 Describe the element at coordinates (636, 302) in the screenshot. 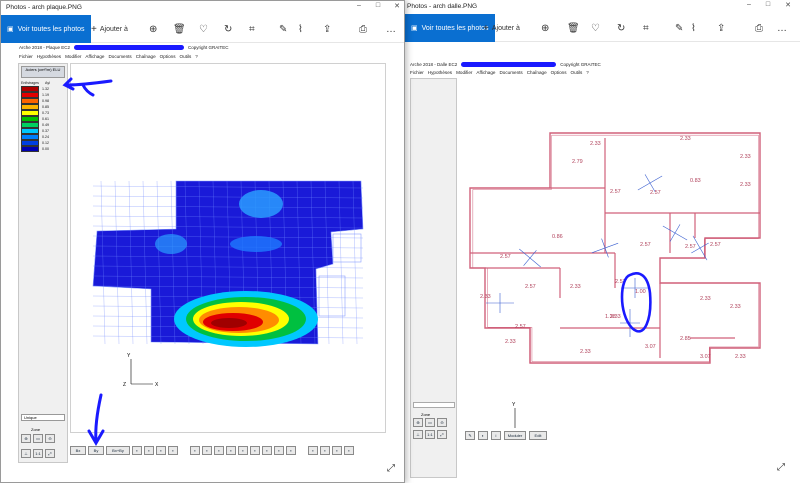

I see `annotation-circle` at that location.